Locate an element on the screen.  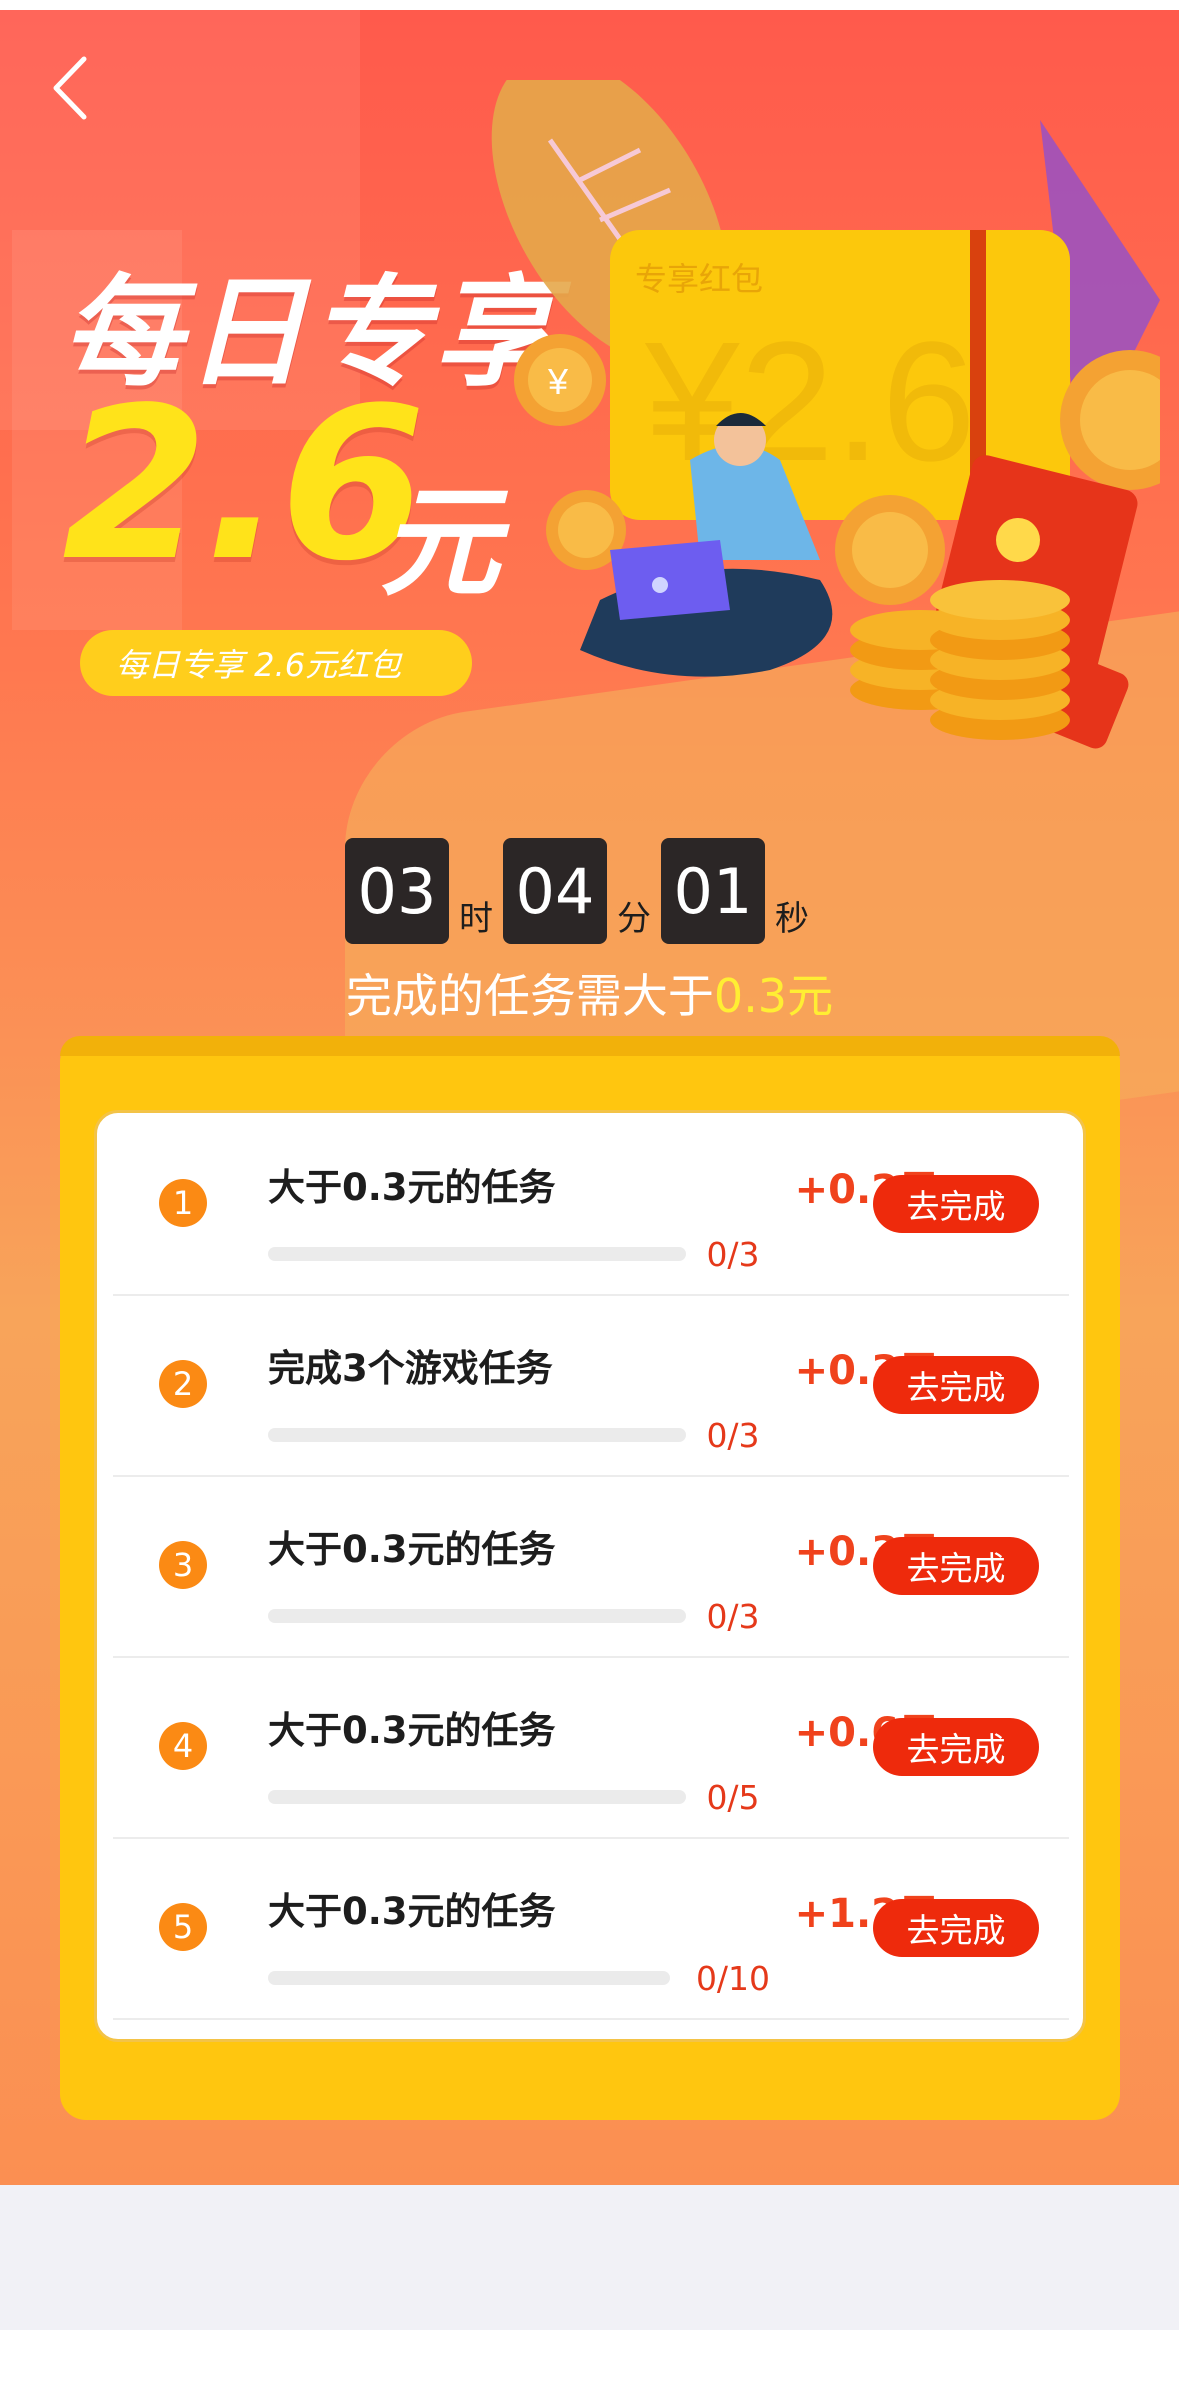
coin-symbol: ¥ is located at coordinates (558, 381).